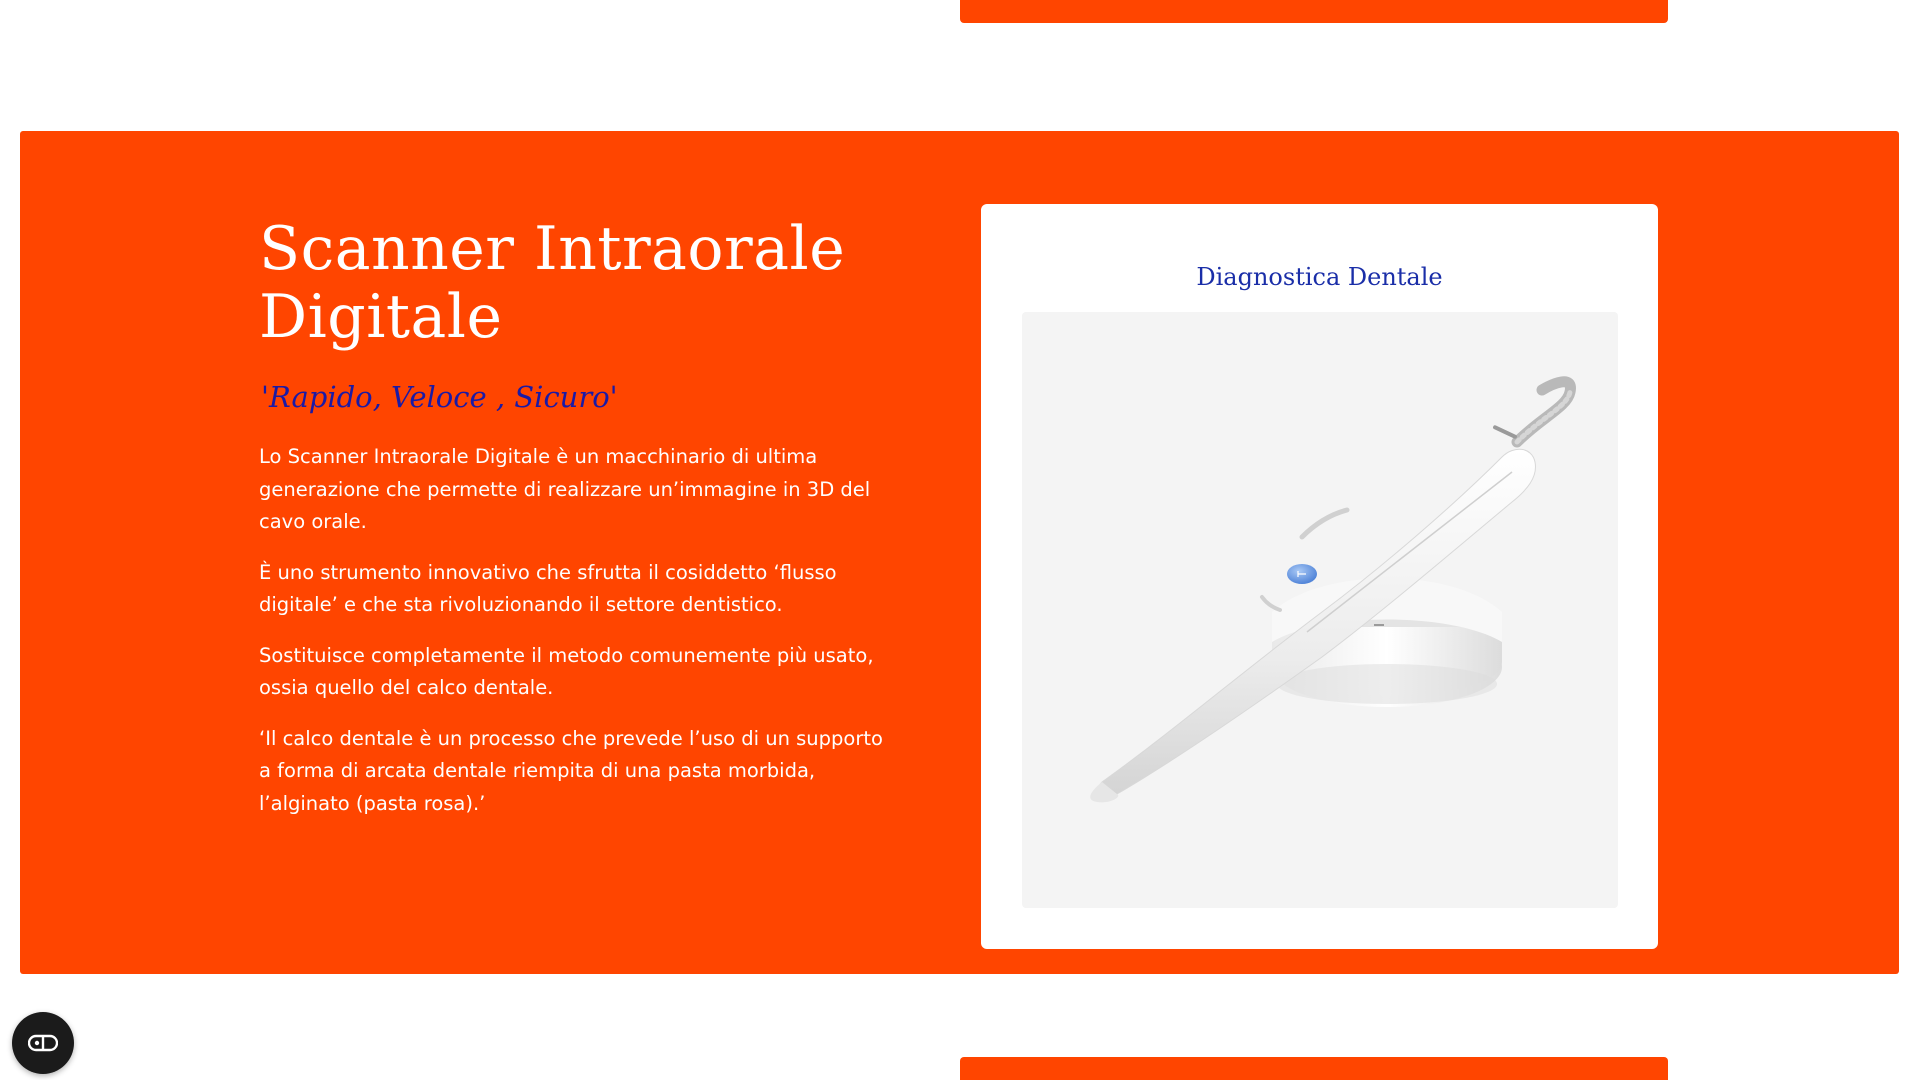  I want to click on intraoral-scanner-illustration, so click(1333, 589).